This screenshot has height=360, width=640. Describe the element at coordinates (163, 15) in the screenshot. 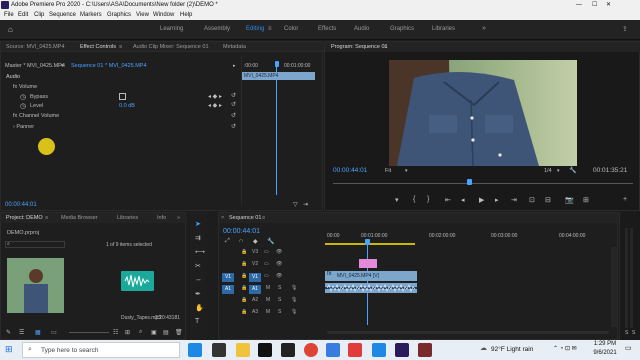

I see `menu-window: Window` at that location.